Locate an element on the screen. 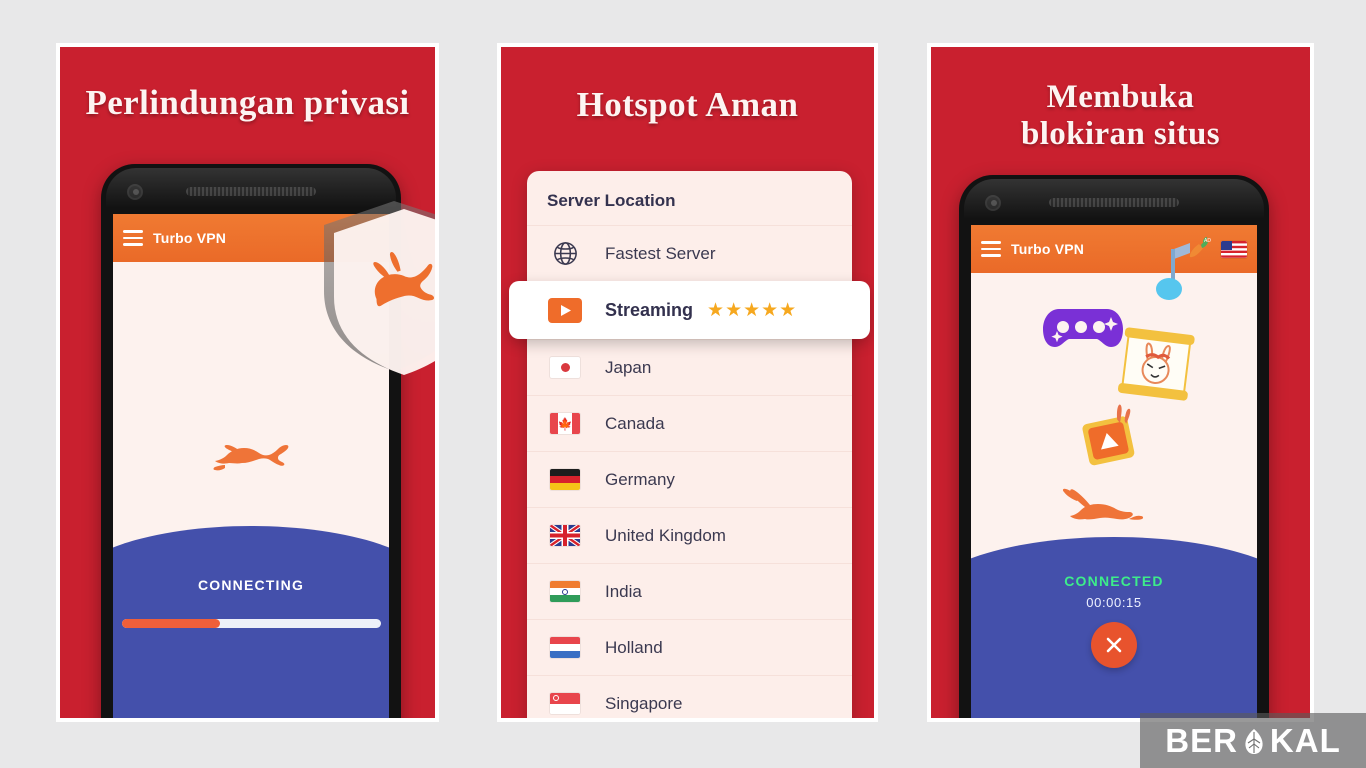 Image resolution: width=1366 pixels, height=768 pixels. server-row-streaming: Streaming ★★★★★ is located at coordinates (689, 310).